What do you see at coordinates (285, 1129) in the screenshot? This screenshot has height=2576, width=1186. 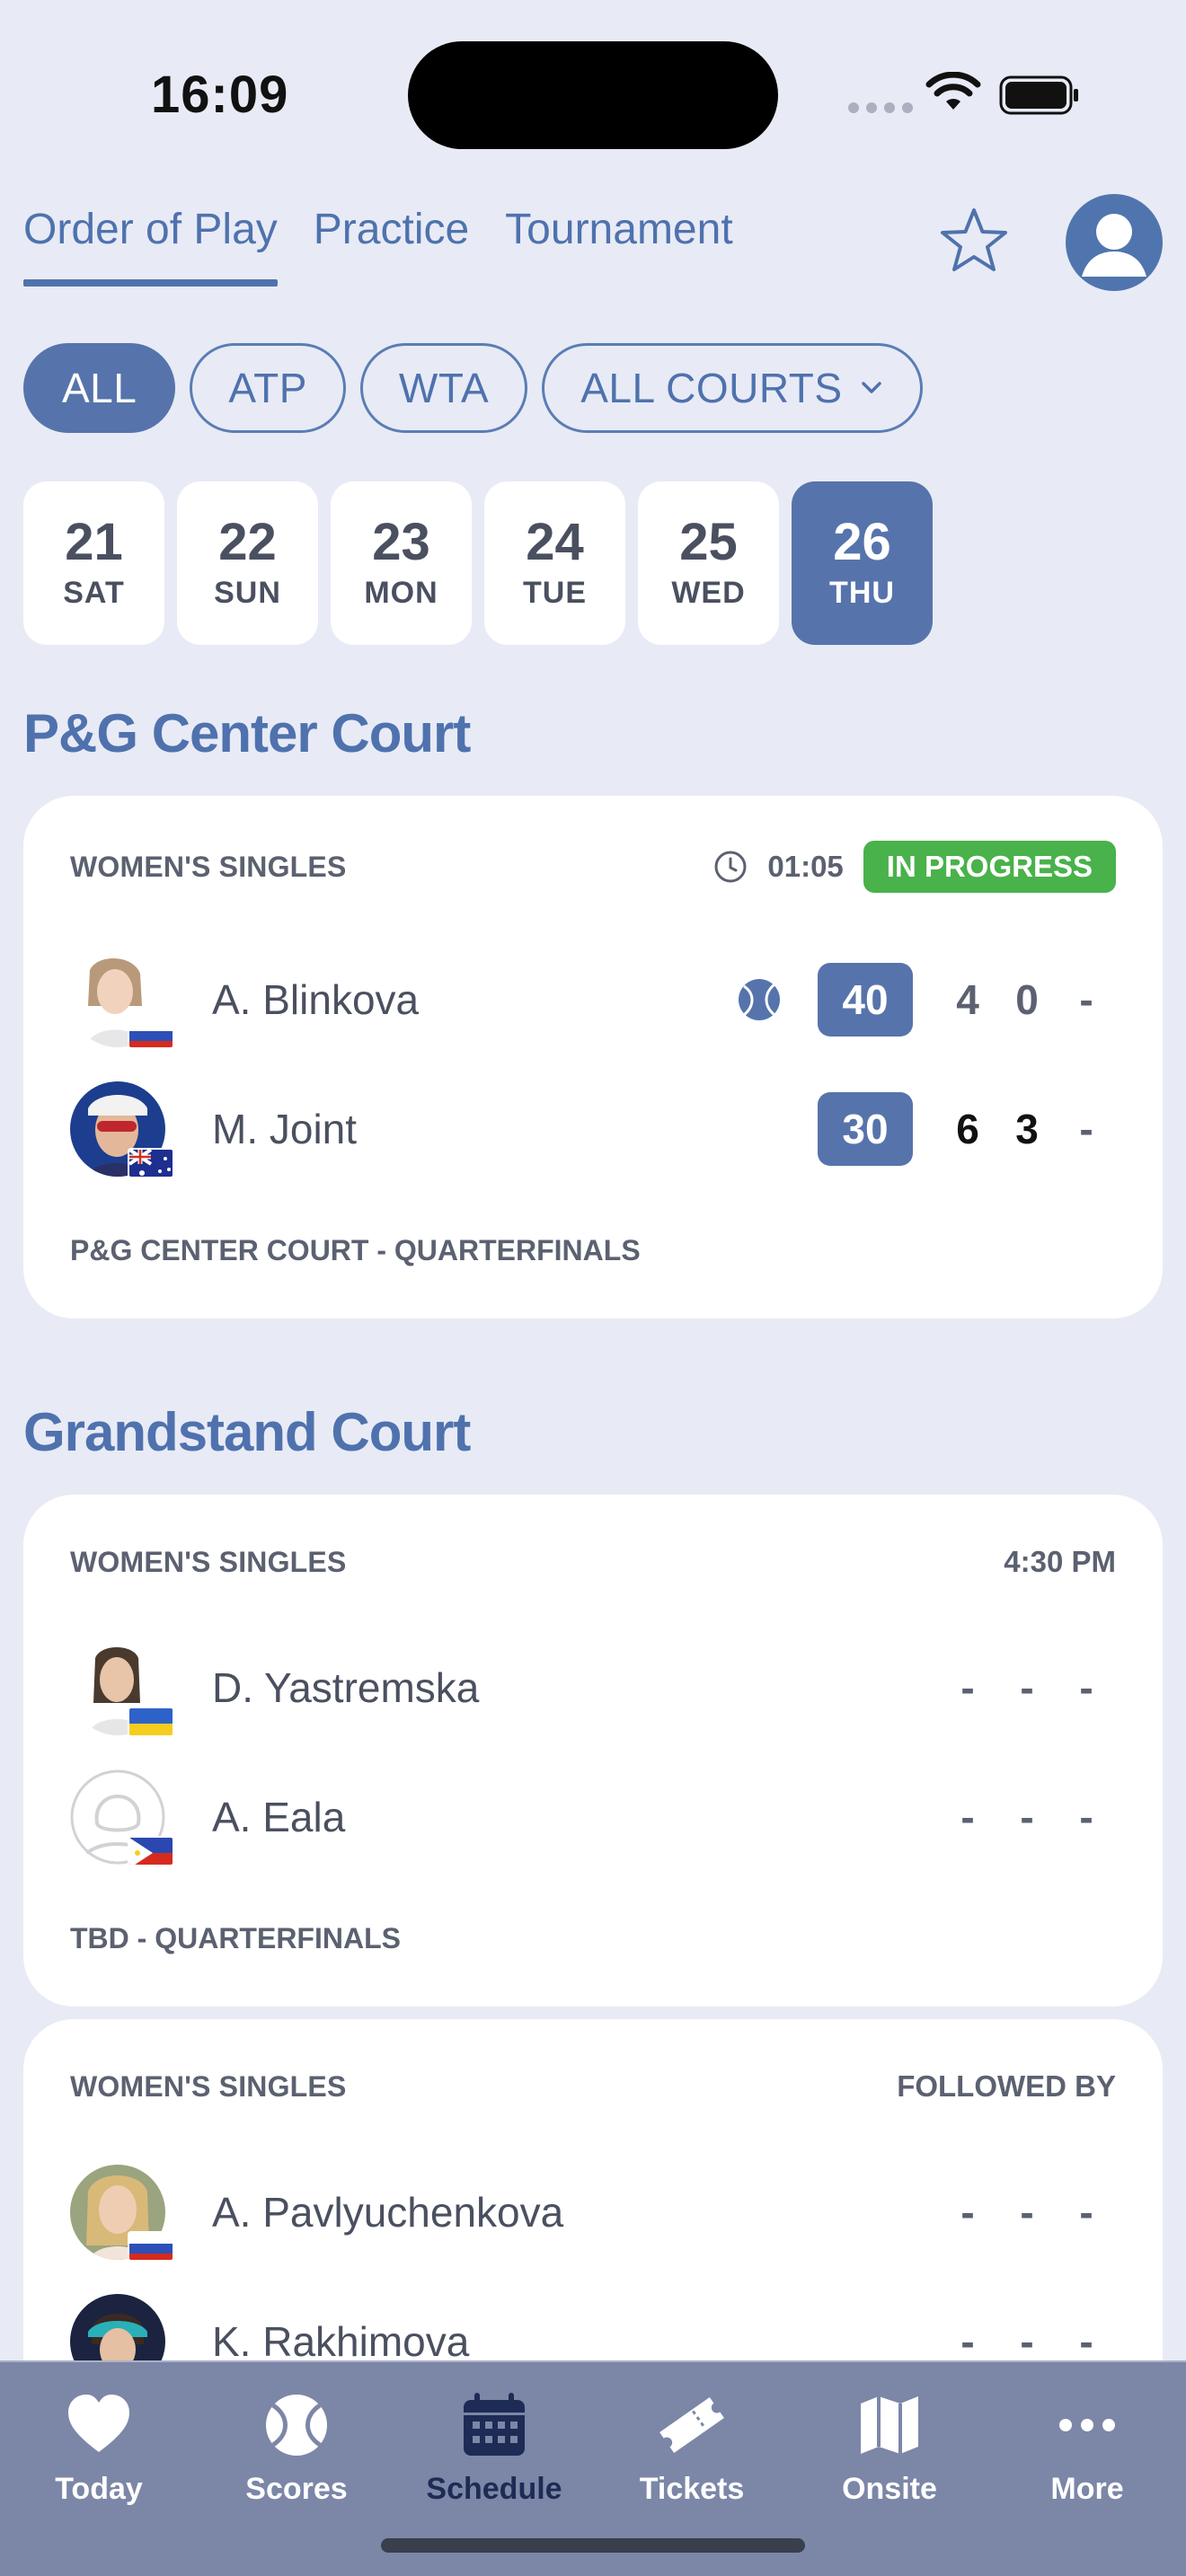 I see `player-name: M. Joint` at bounding box center [285, 1129].